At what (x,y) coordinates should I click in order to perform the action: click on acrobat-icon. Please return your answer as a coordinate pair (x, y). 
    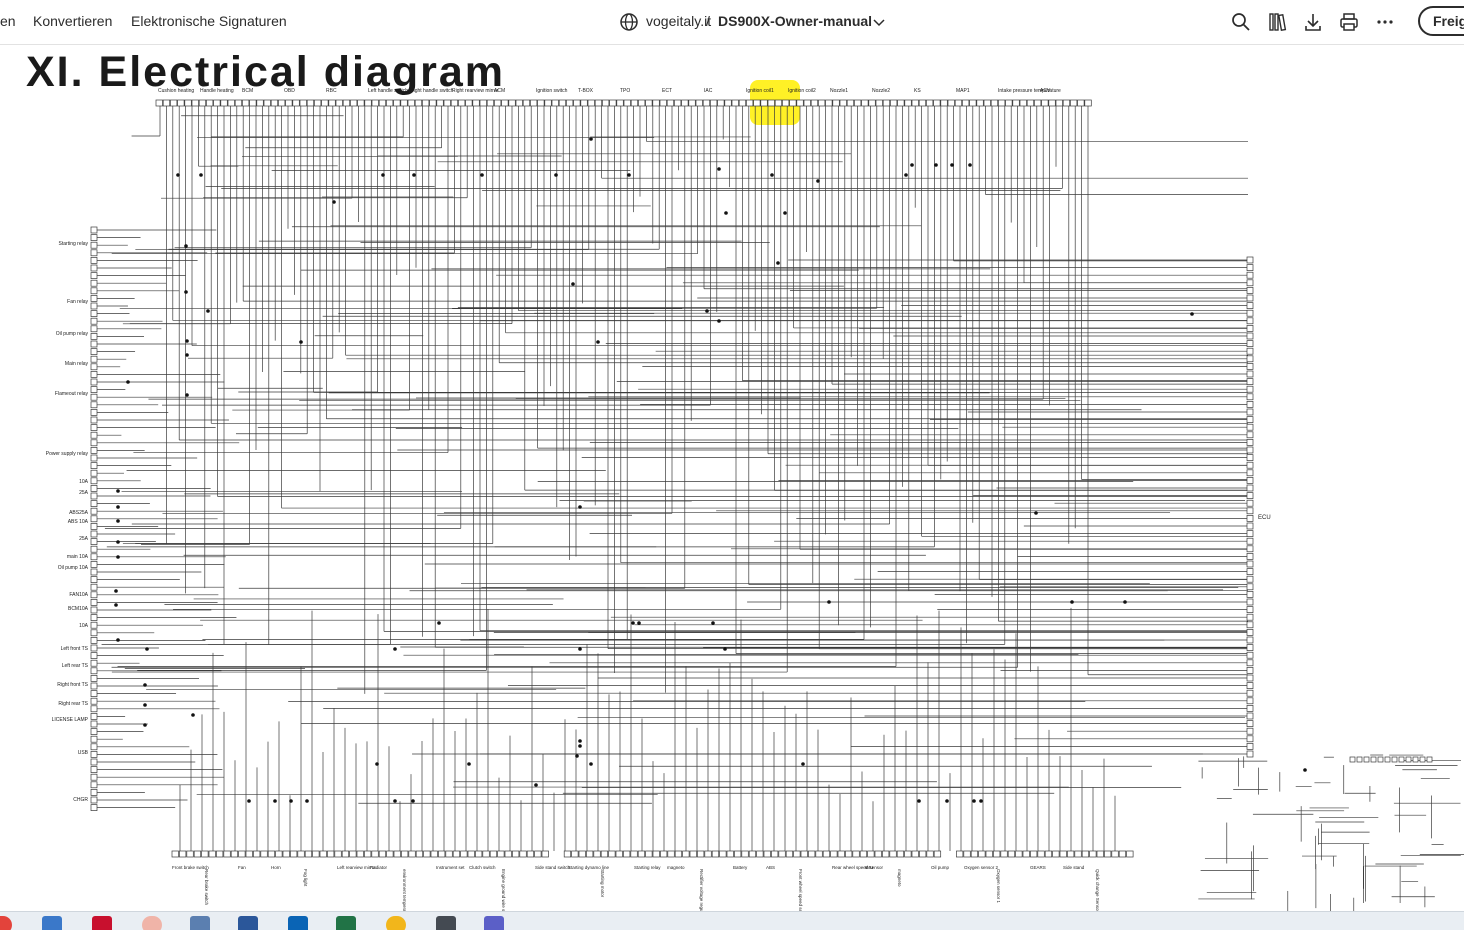
    Looking at the image, I should click on (102, 923).